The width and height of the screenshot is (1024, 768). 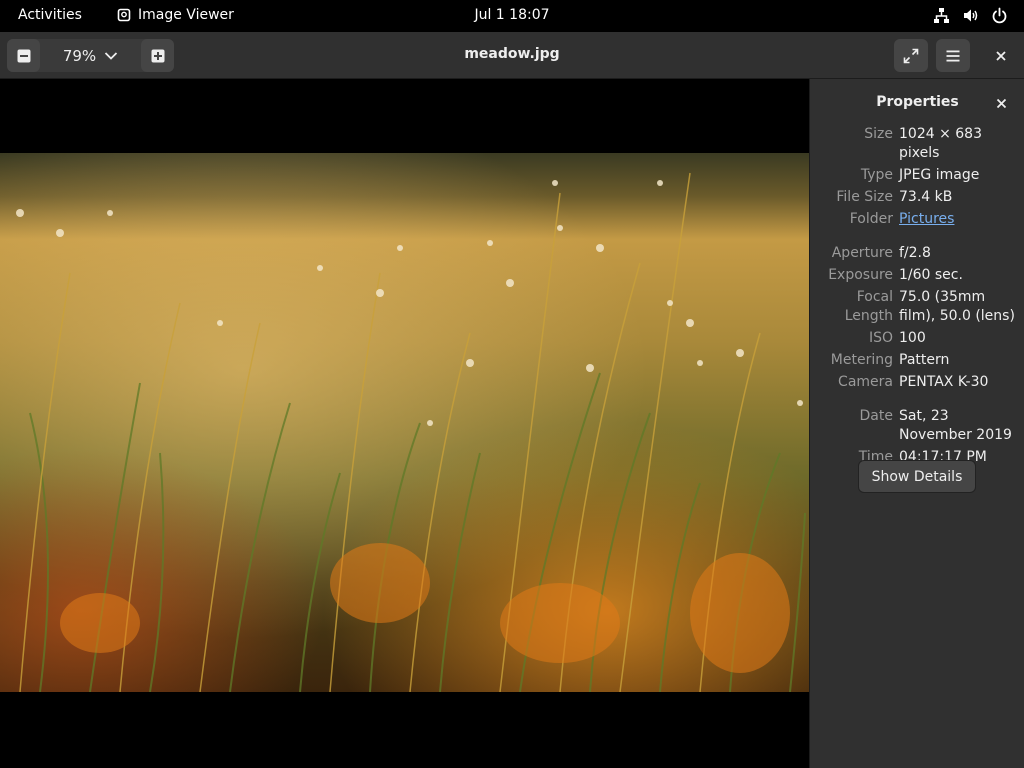 I want to click on property-value: Sat, 23 November 2019, so click(x=955, y=425).